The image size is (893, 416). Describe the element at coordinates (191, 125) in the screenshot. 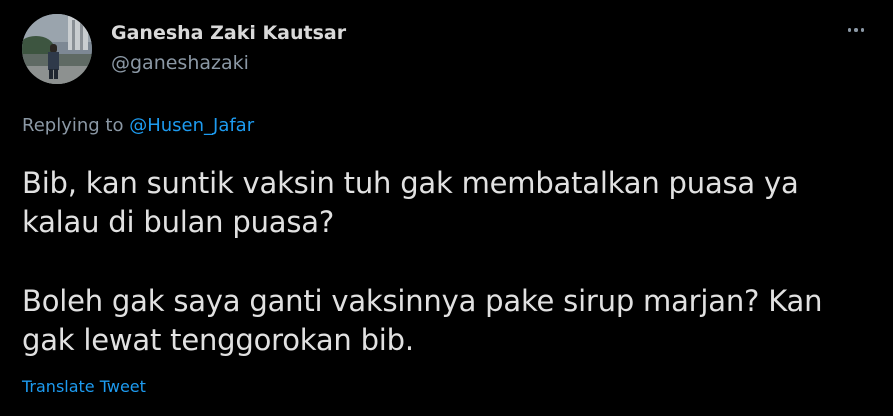

I see `reply-mention-link: @Husen_Jafar` at that location.